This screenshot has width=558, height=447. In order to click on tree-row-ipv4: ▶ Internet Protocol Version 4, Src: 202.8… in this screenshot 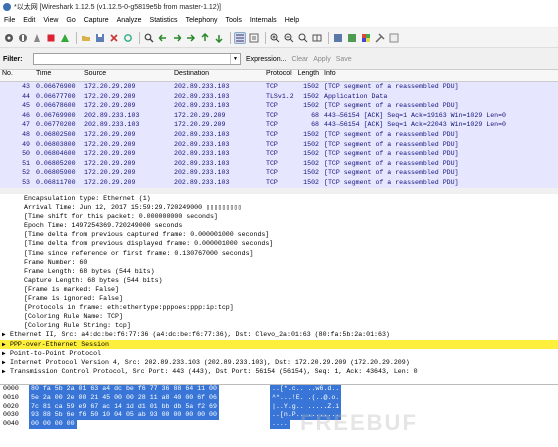, I will do `click(279, 362)`.